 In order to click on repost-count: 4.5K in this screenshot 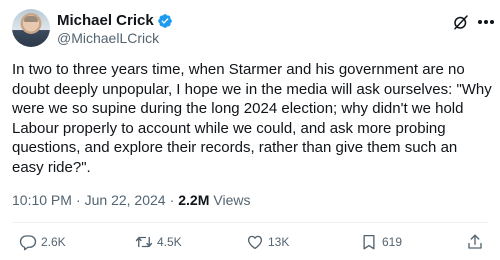, I will do `click(169, 242)`.